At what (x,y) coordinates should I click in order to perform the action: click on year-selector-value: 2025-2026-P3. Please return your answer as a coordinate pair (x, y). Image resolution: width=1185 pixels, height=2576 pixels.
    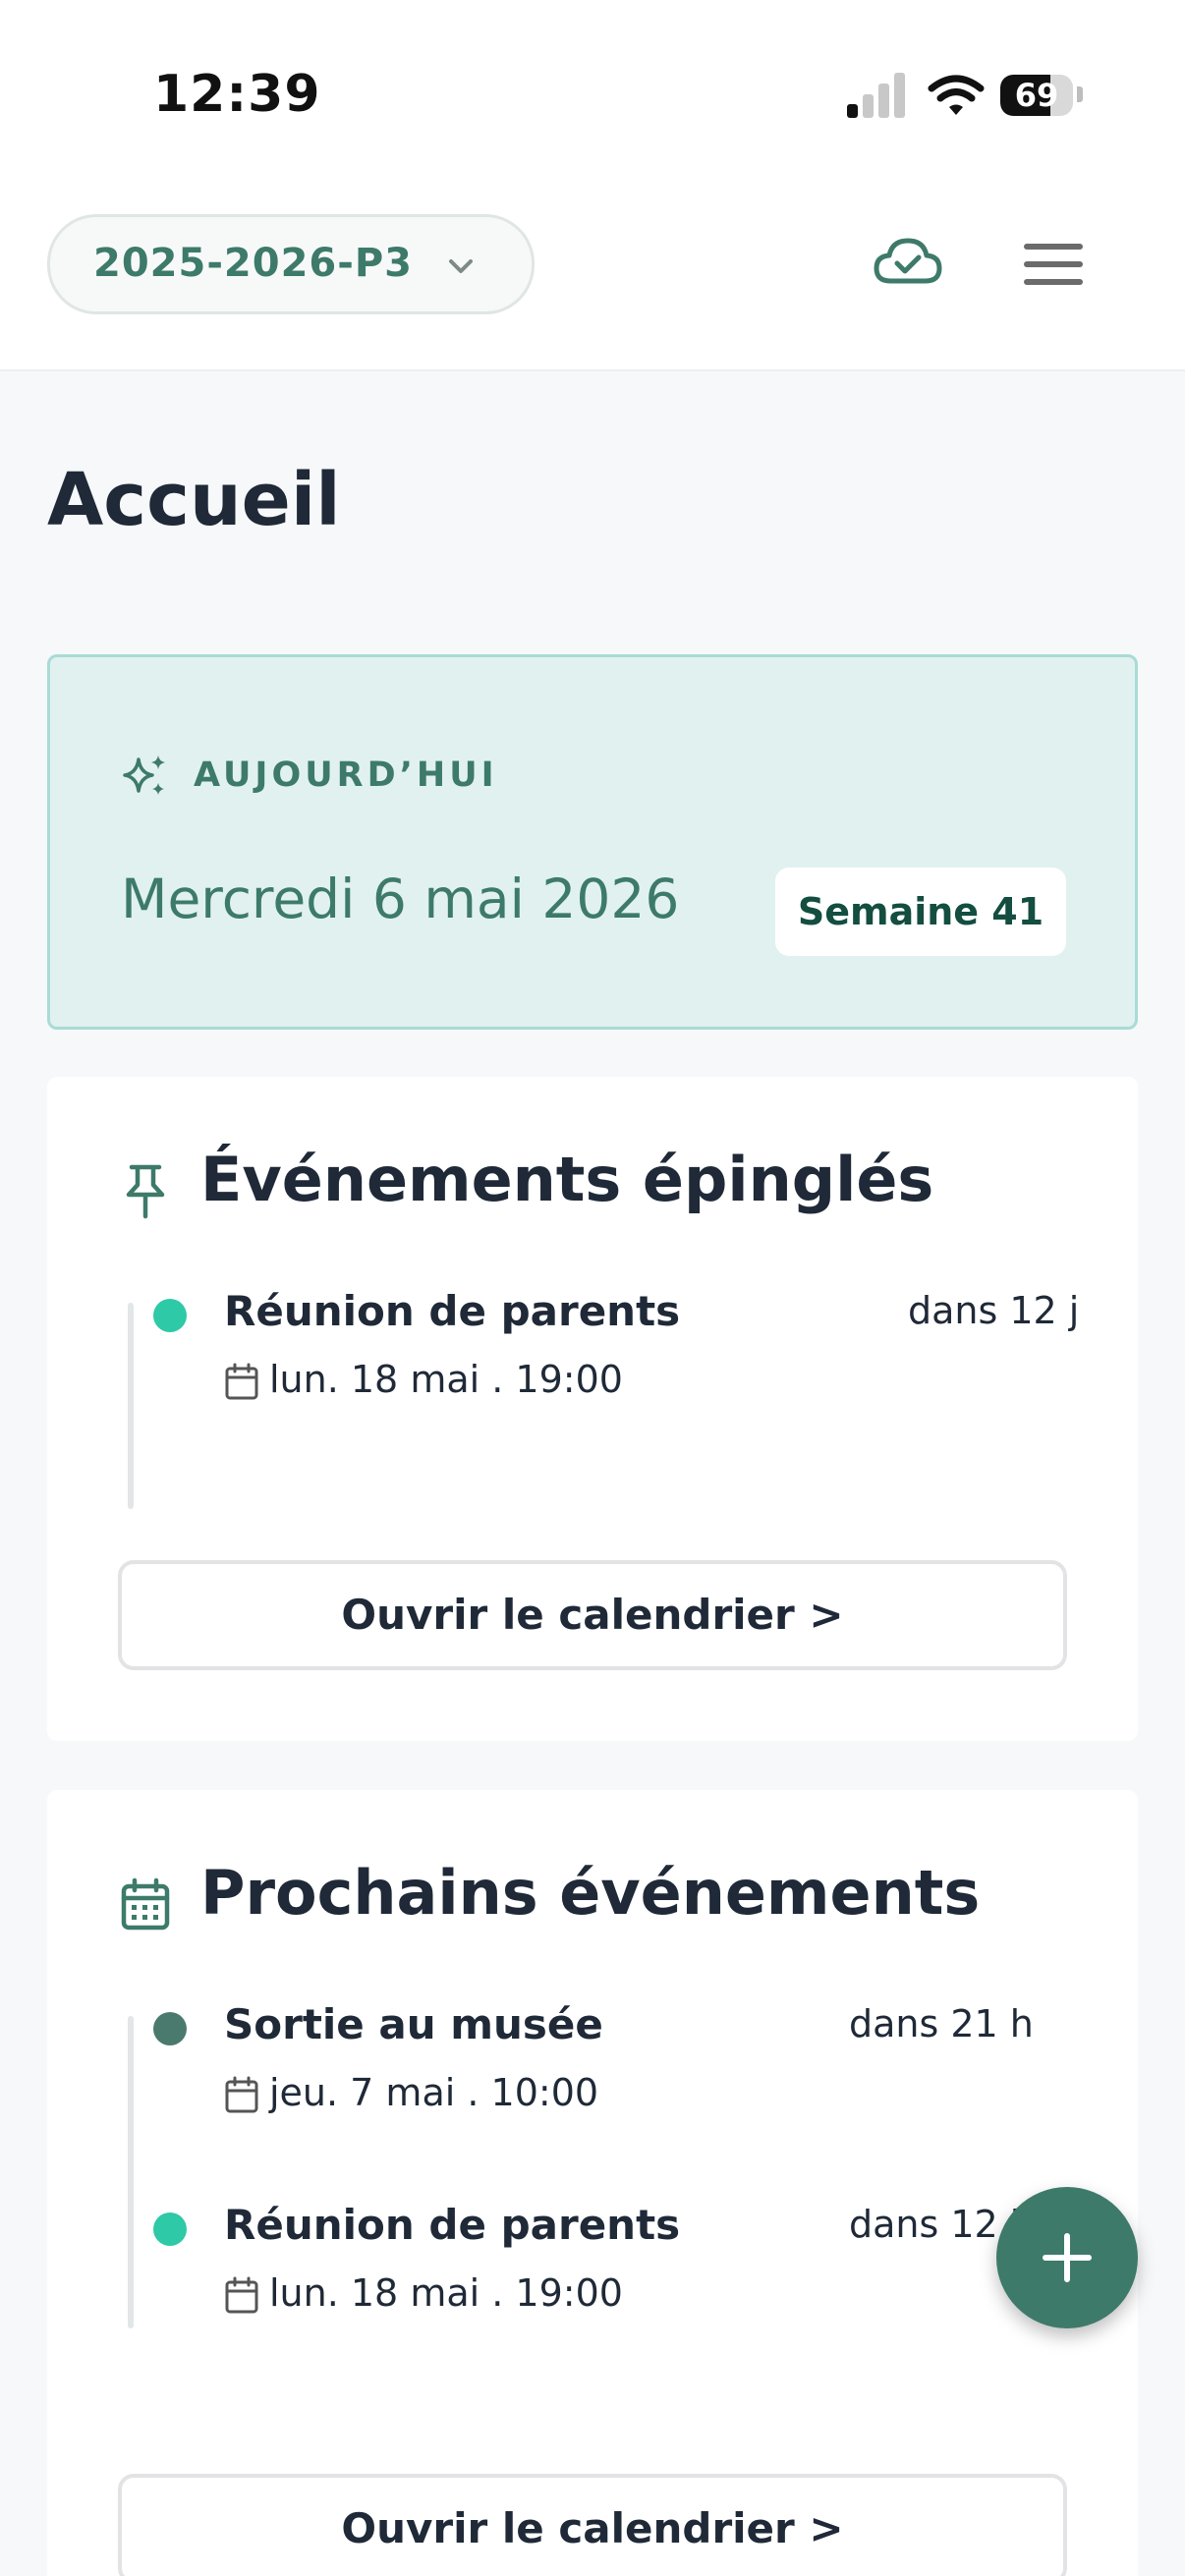
    Looking at the image, I should click on (254, 263).